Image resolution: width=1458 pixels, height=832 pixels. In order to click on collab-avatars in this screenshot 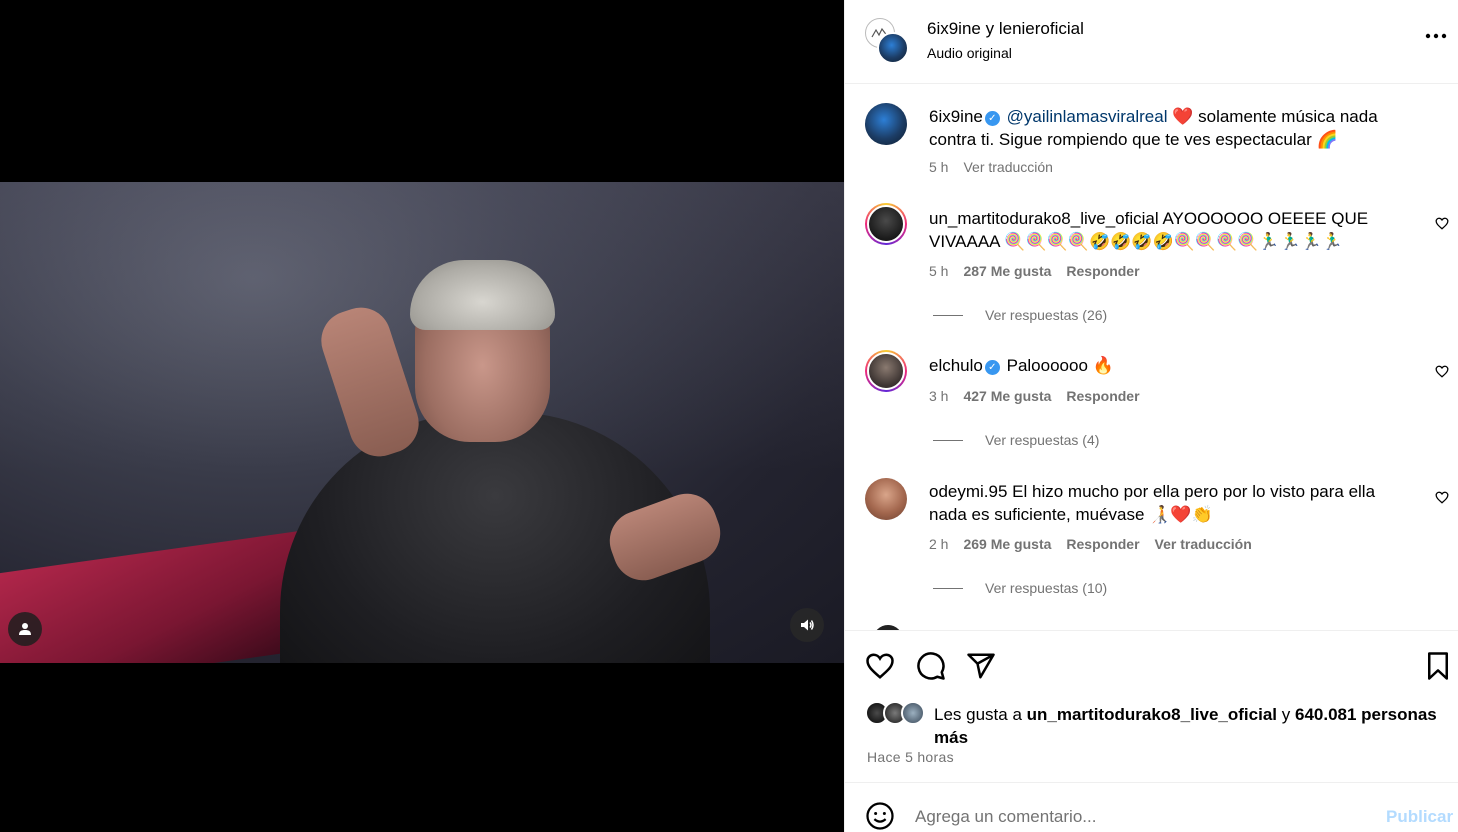, I will do `click(888, 41)`.